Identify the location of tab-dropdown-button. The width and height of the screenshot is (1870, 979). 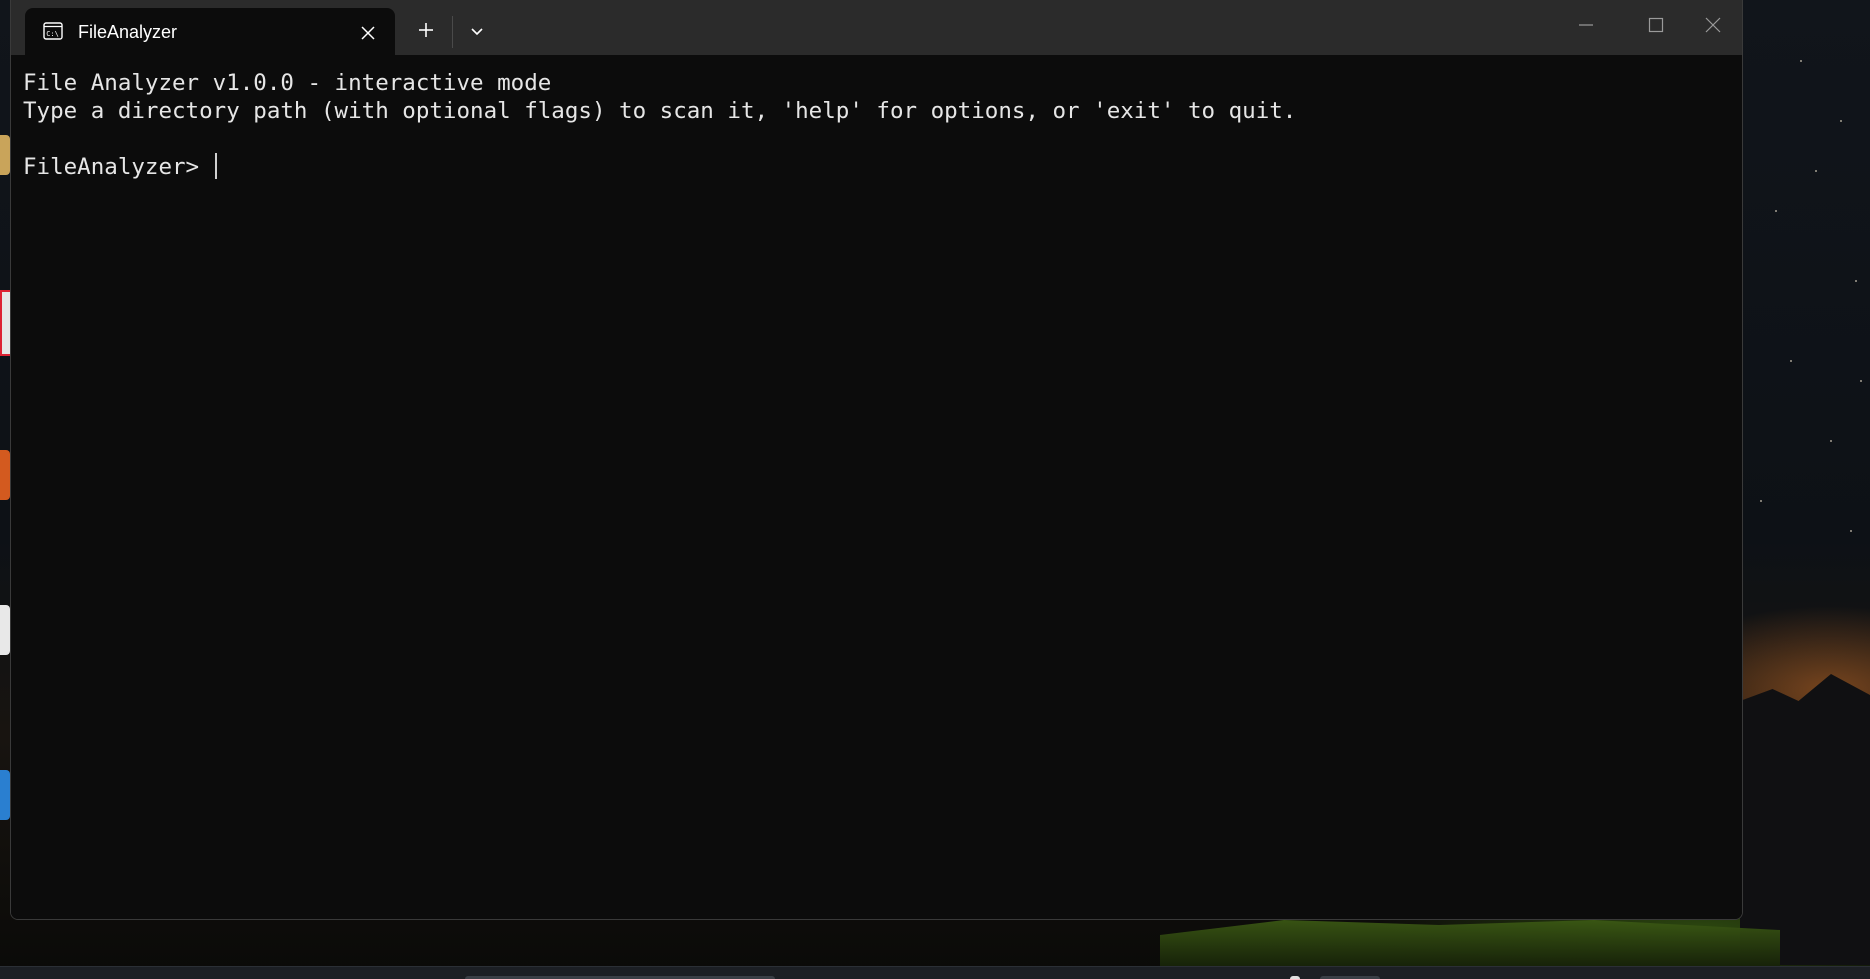
(477, 31).